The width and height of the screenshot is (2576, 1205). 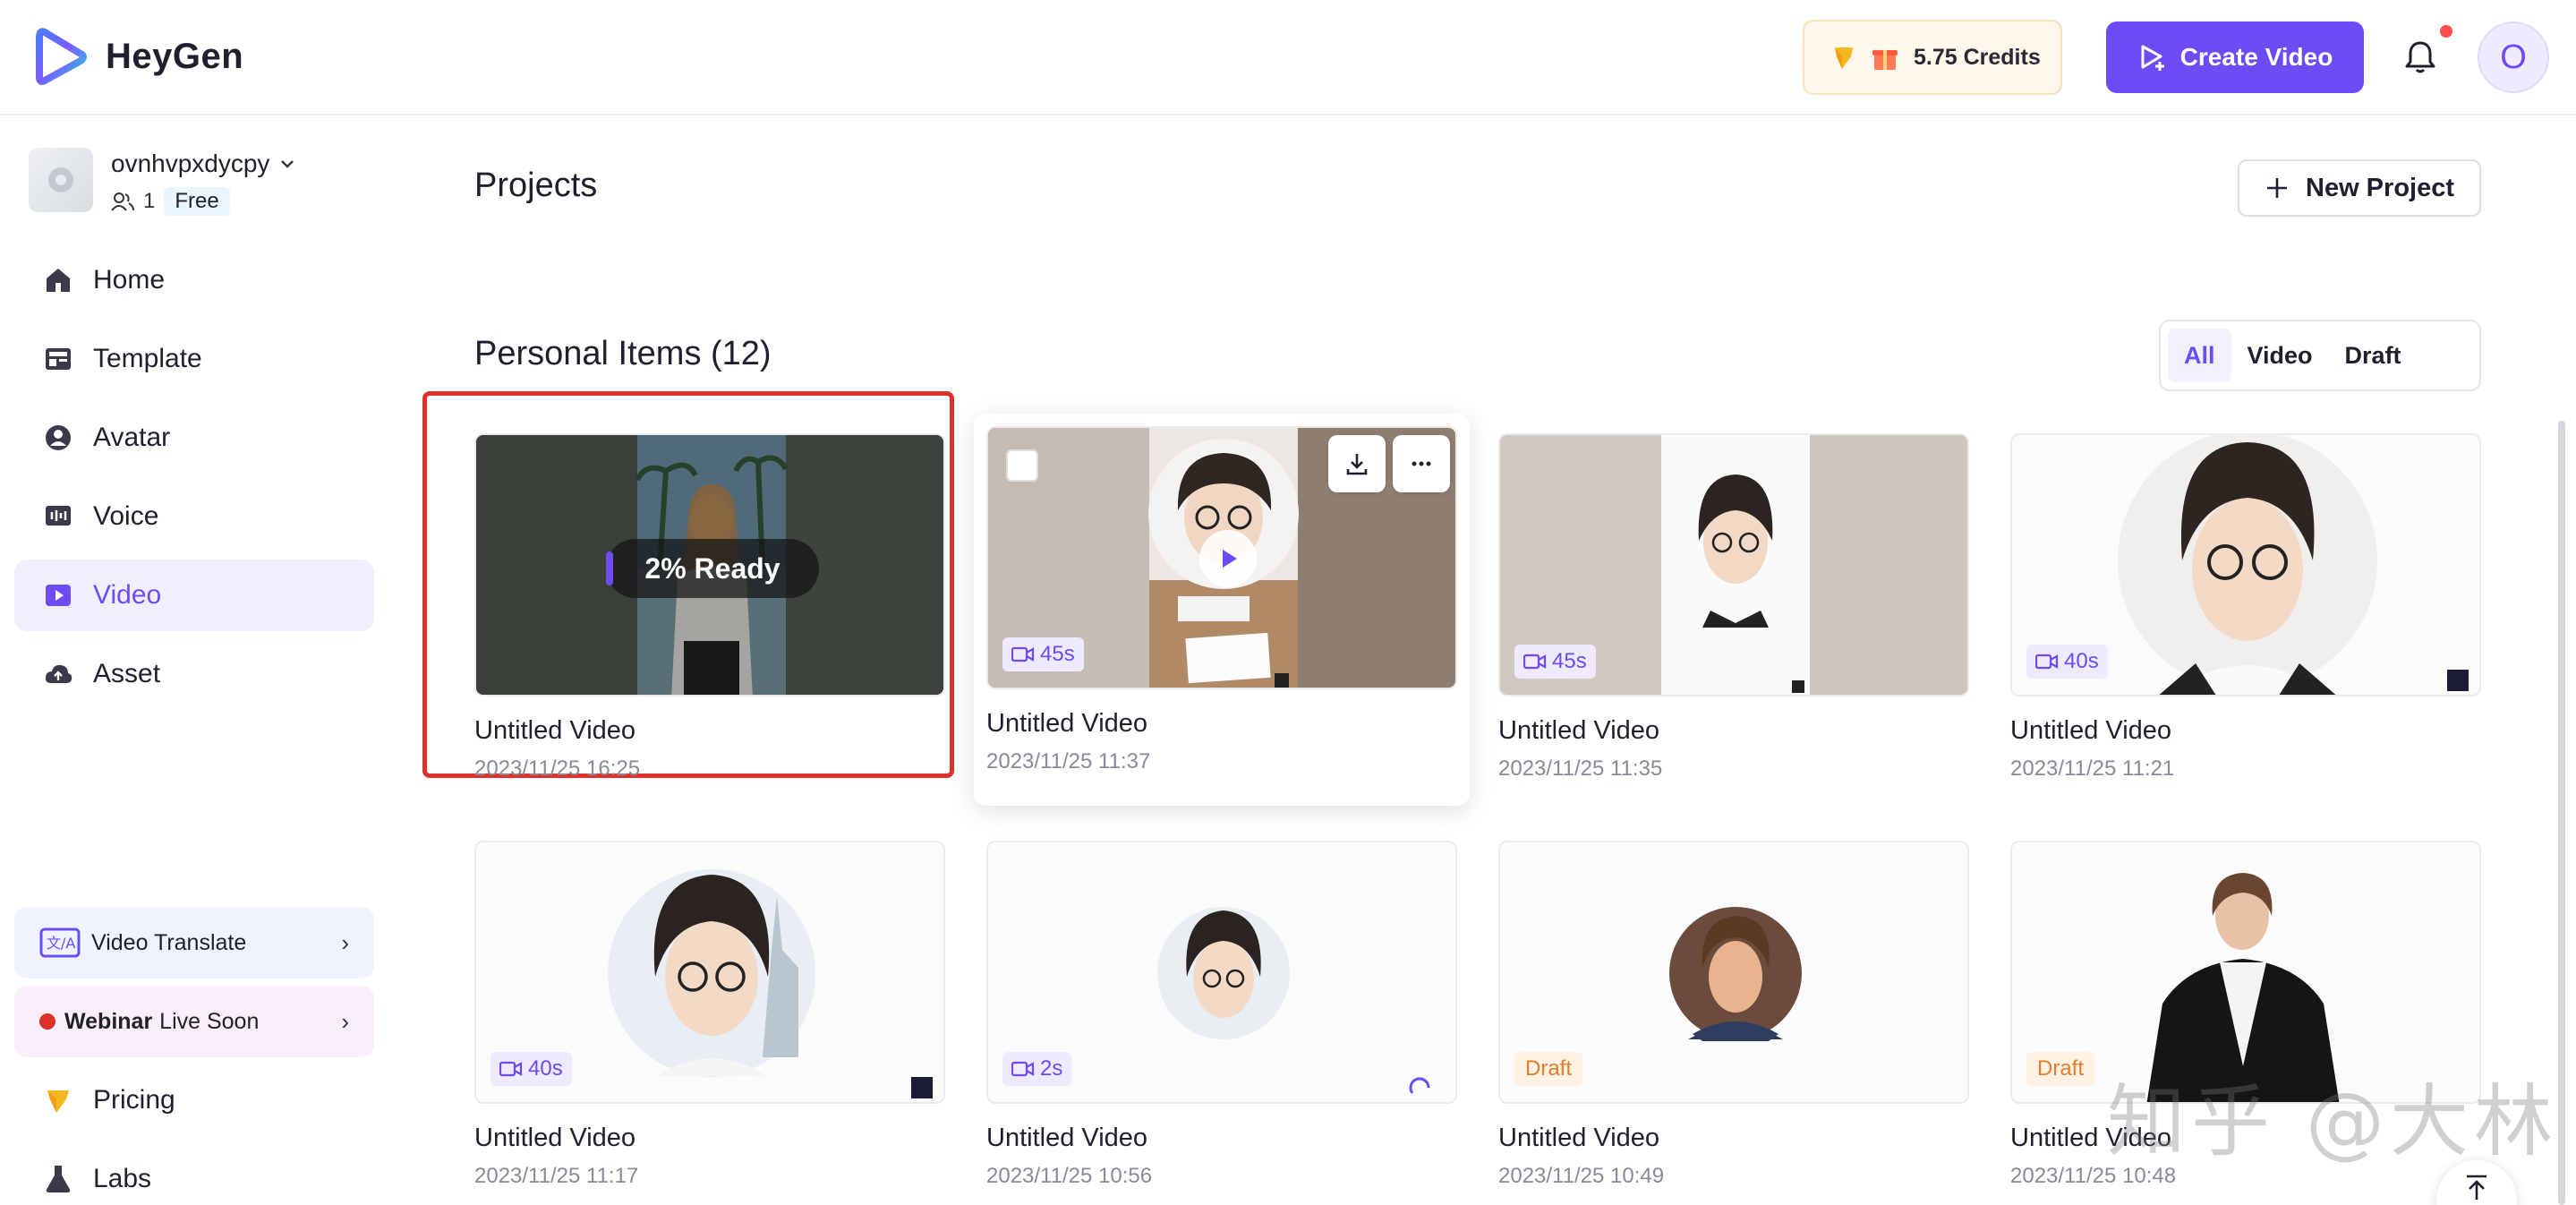 What do you see at coordinates (1069, 1176) in the screenshot?
I see `card-date: 2023/11/25 10:56` at bounding box center [1069, 1176].